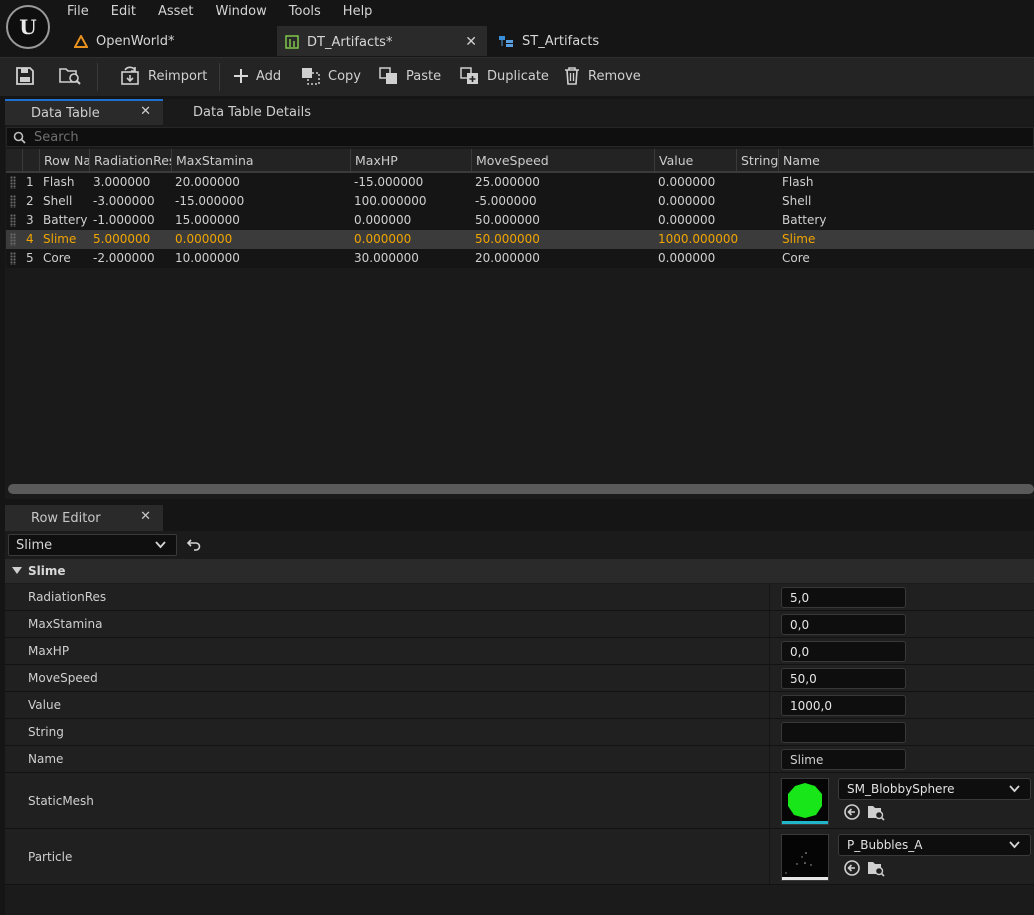 Image resolution: width=1034 pixels, height=915 pixels. What do you see at coordinates (519, 651) in the screenshot?
I see `prop-row-maxhp: MaxHP` at bounding box center [519, 651].